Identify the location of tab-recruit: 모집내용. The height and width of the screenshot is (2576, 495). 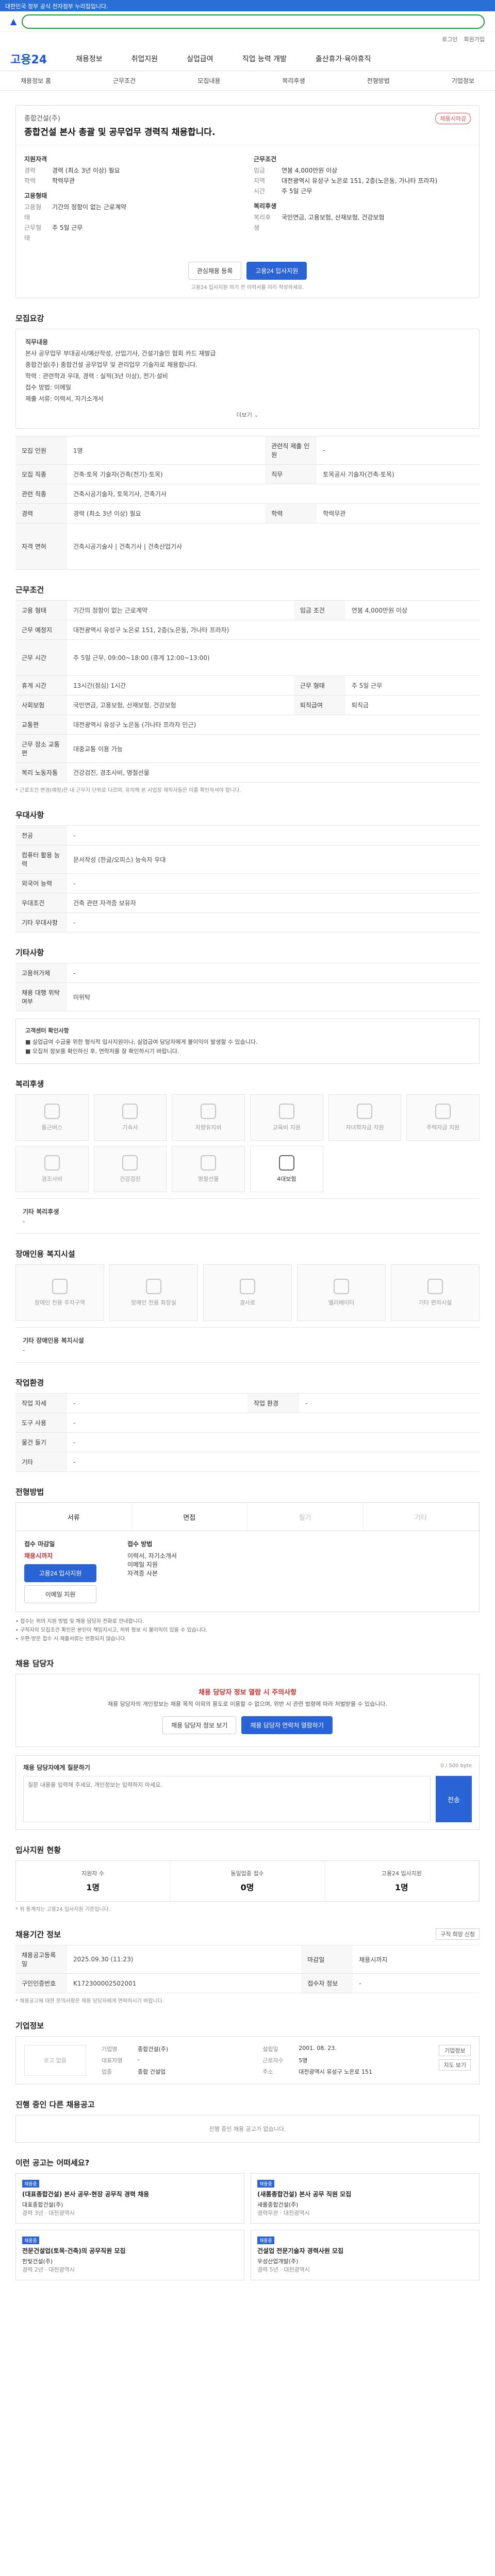
(208, 80).